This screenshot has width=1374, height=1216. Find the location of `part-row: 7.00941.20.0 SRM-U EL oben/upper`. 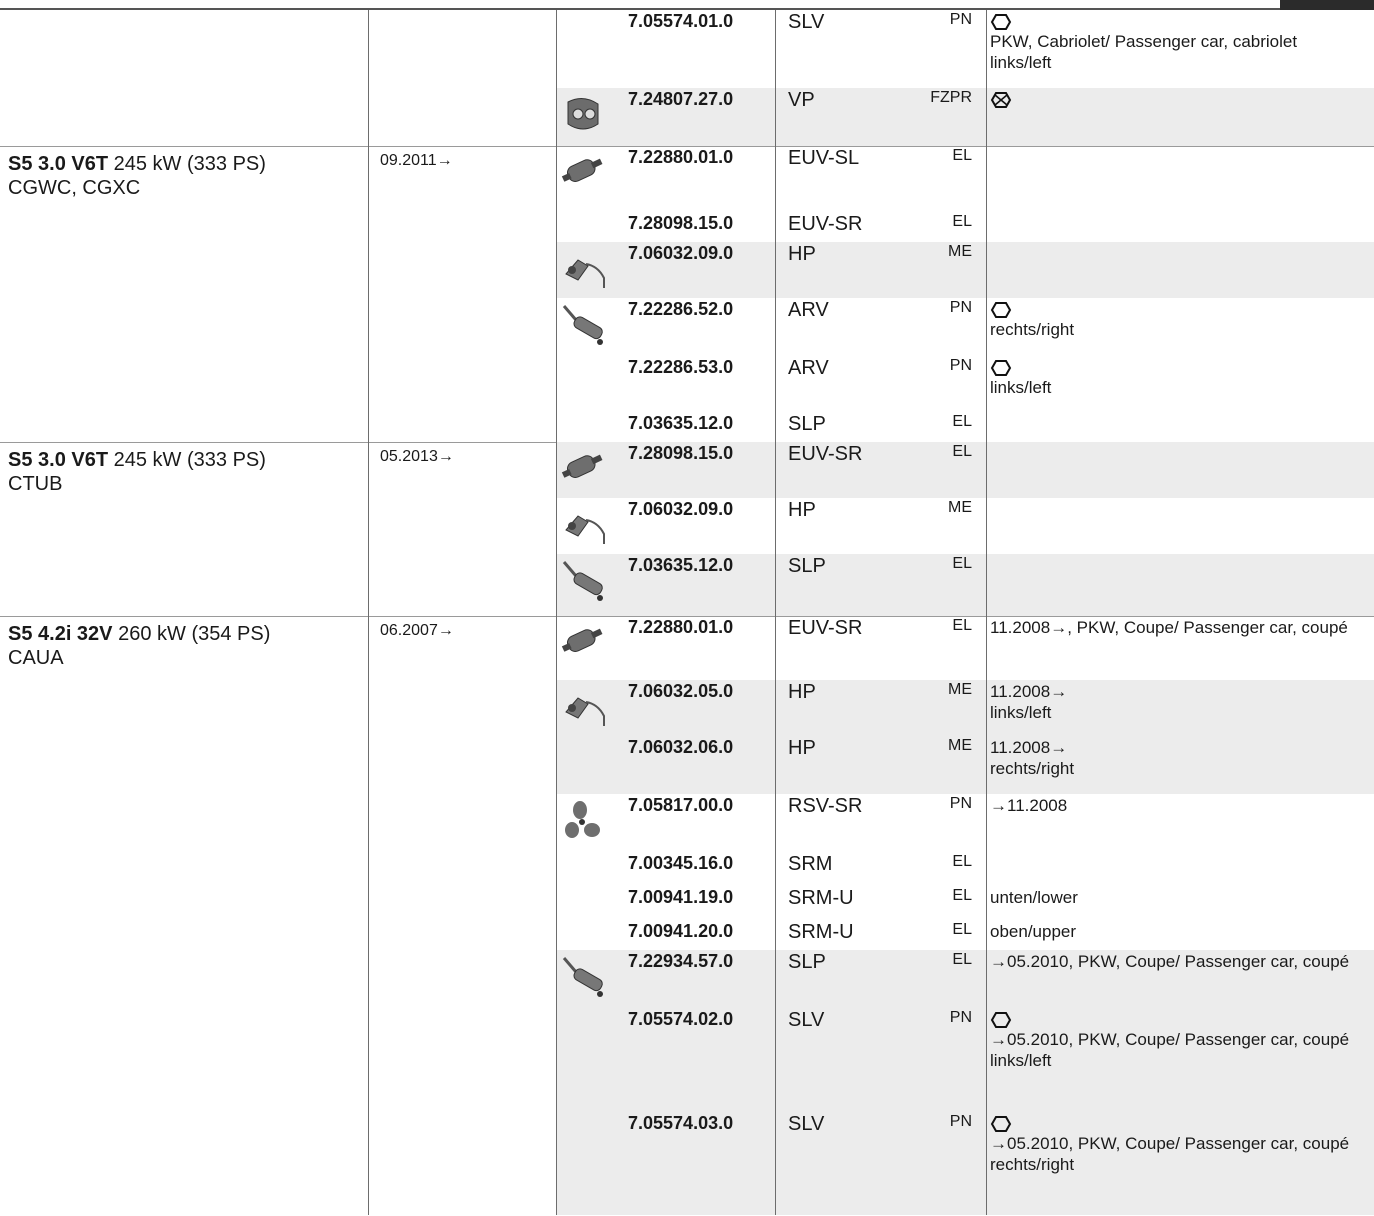

part-row: 7.00941.20.0 SRM-U EL oben/upper is located at coordinates (965, 935).